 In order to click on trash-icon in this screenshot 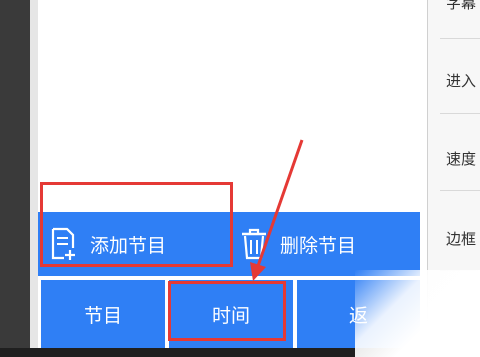, I will do `click(254, 244)`.